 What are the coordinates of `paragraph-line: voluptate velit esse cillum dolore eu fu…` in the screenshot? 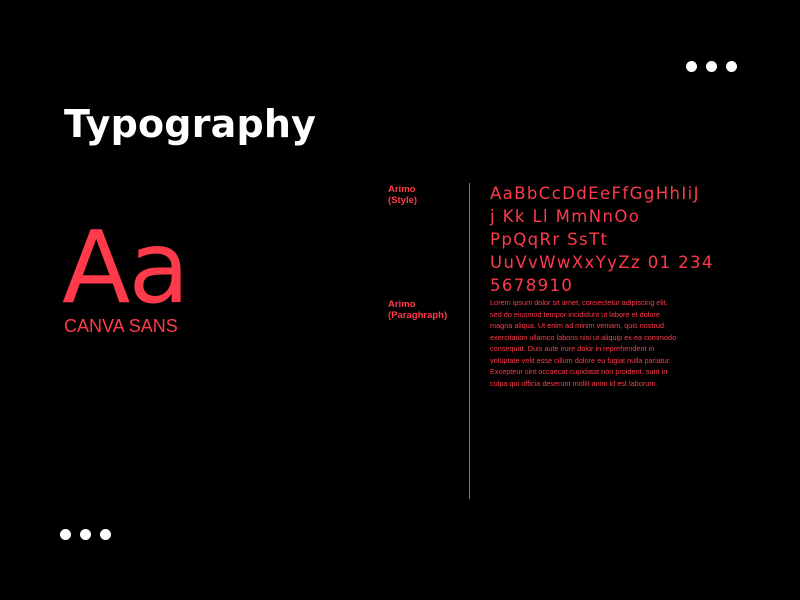 It's located at (580, 360).